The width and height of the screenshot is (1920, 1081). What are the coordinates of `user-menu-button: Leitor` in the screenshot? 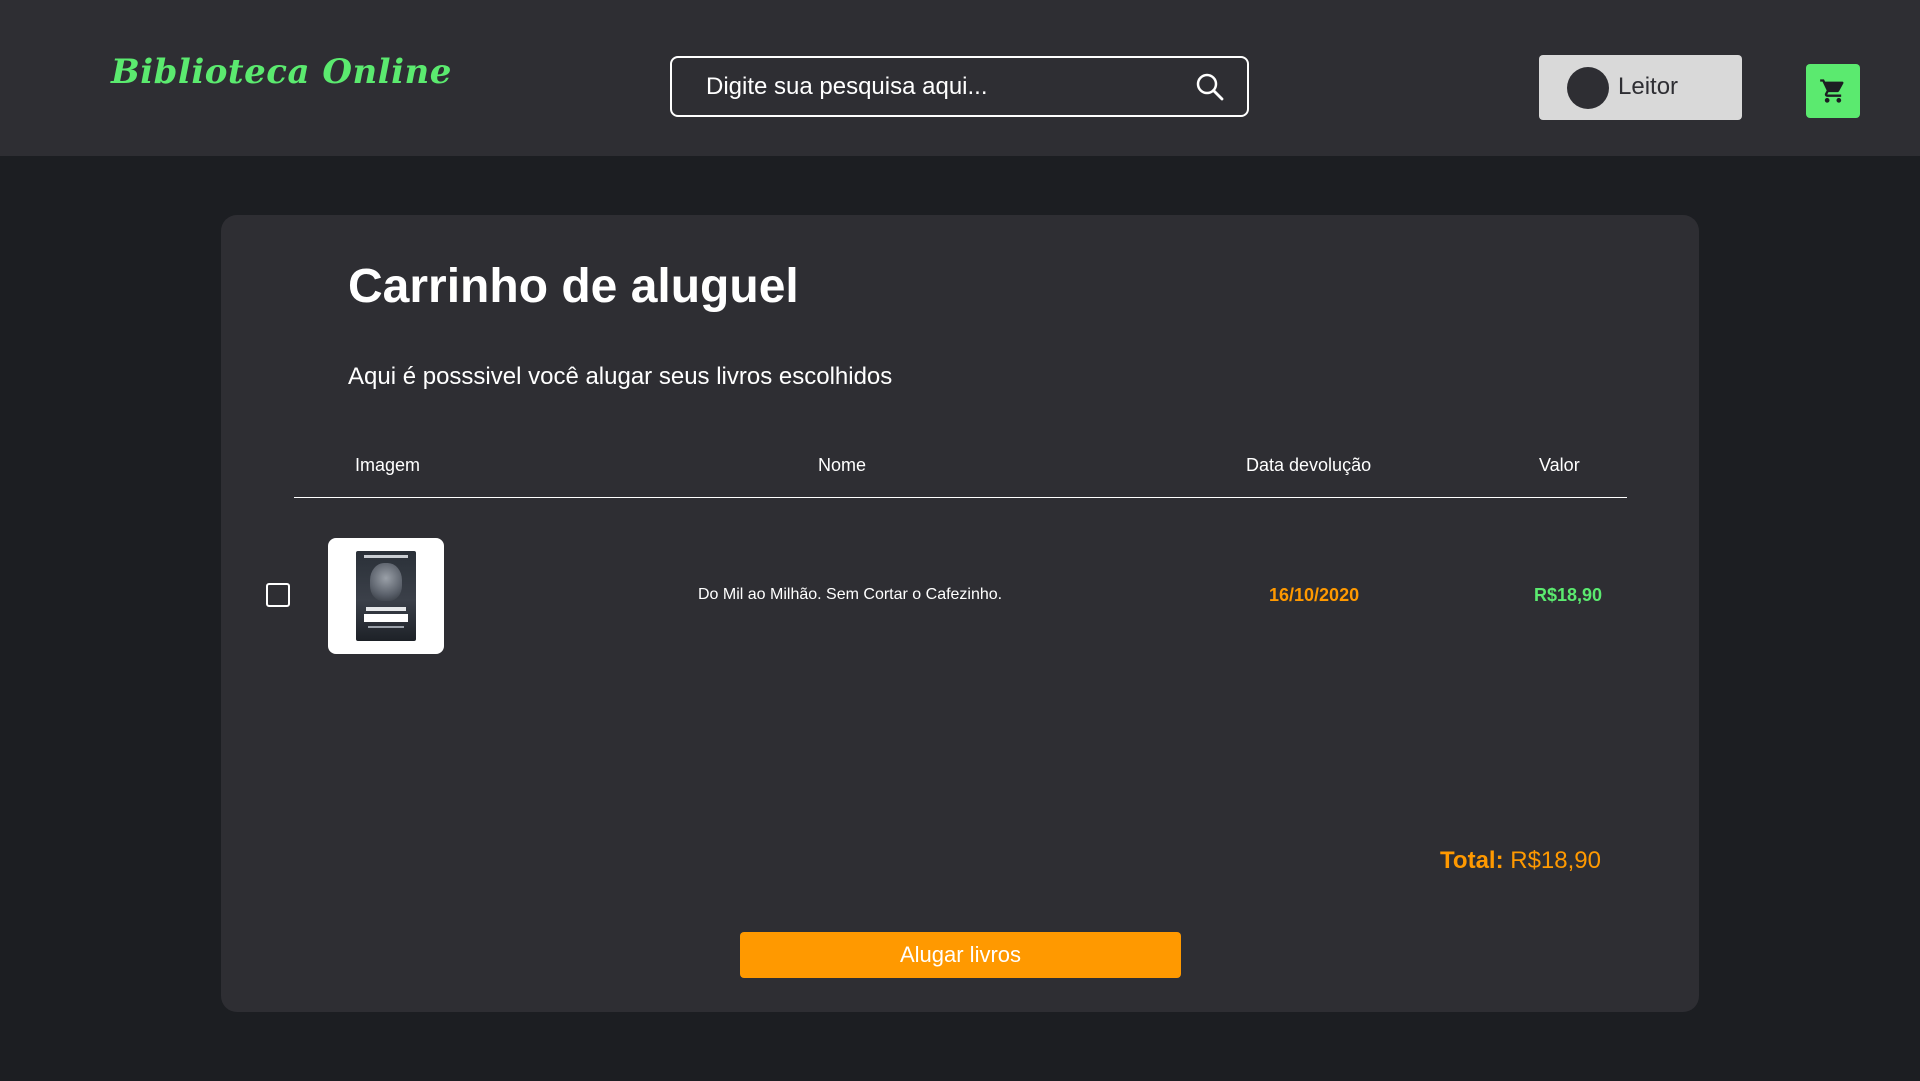 It's located at (1640, 87).